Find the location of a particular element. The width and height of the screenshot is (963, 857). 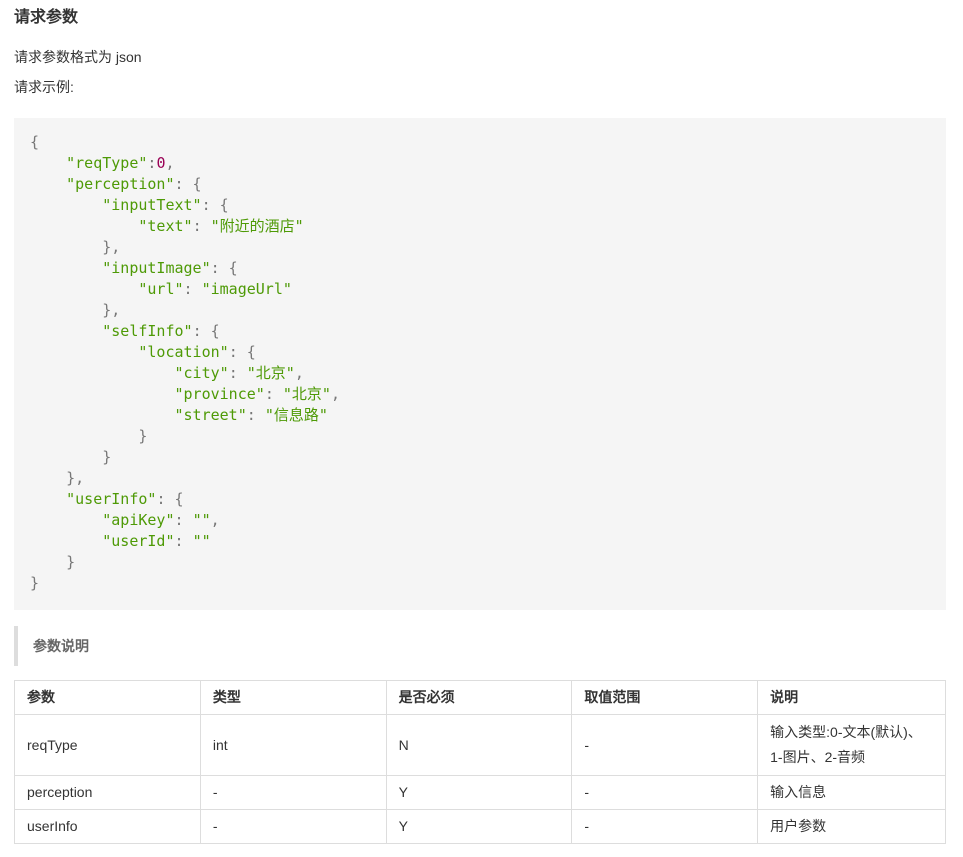

header-description: 说明 is located at coordinates (851, 697).